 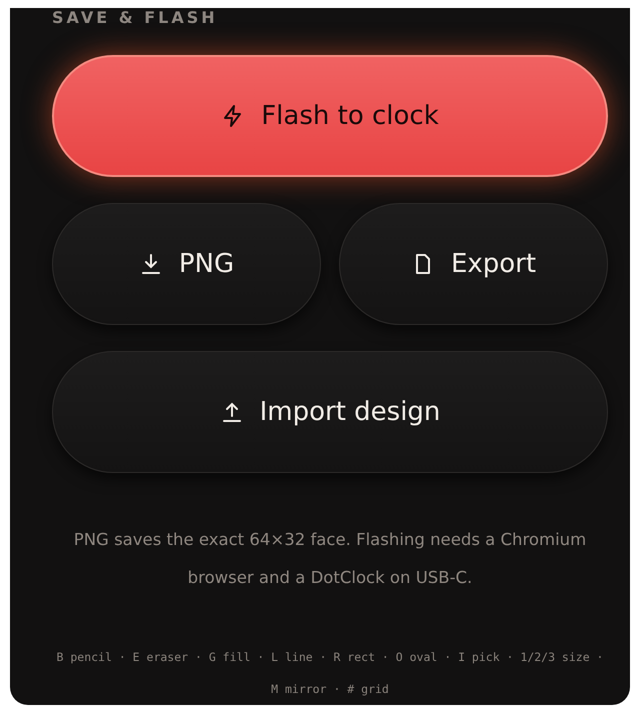 I want to click on shortcut-list: B pencil · E eraser · G fill · L line · R rect · O oval · I pick · 1/2/3 size · M mirror · # grid, so click(x=330, y=673).